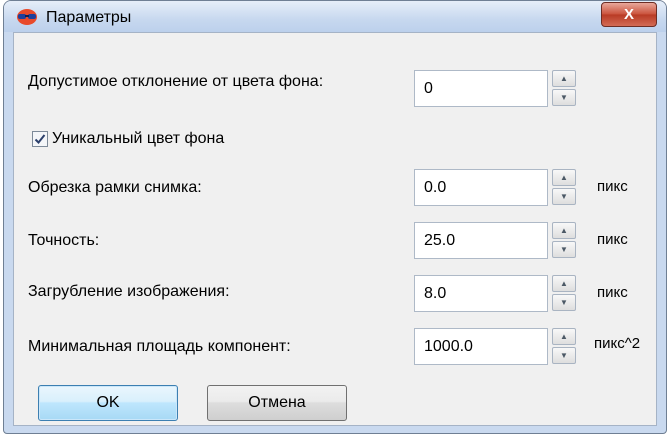  I want to click on checkmark-icon, so click(40, 139).